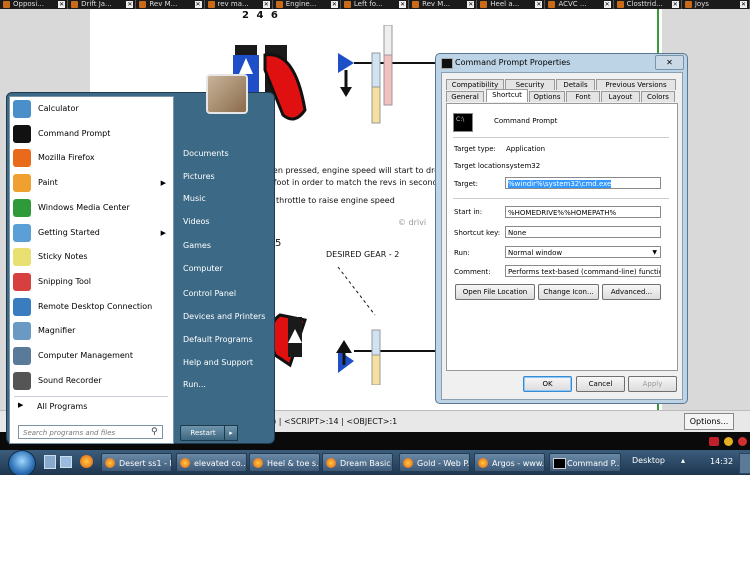  Describe the element at coordinates (344, 346) in the screenshot. I see `up-arrow-icon` at that location.